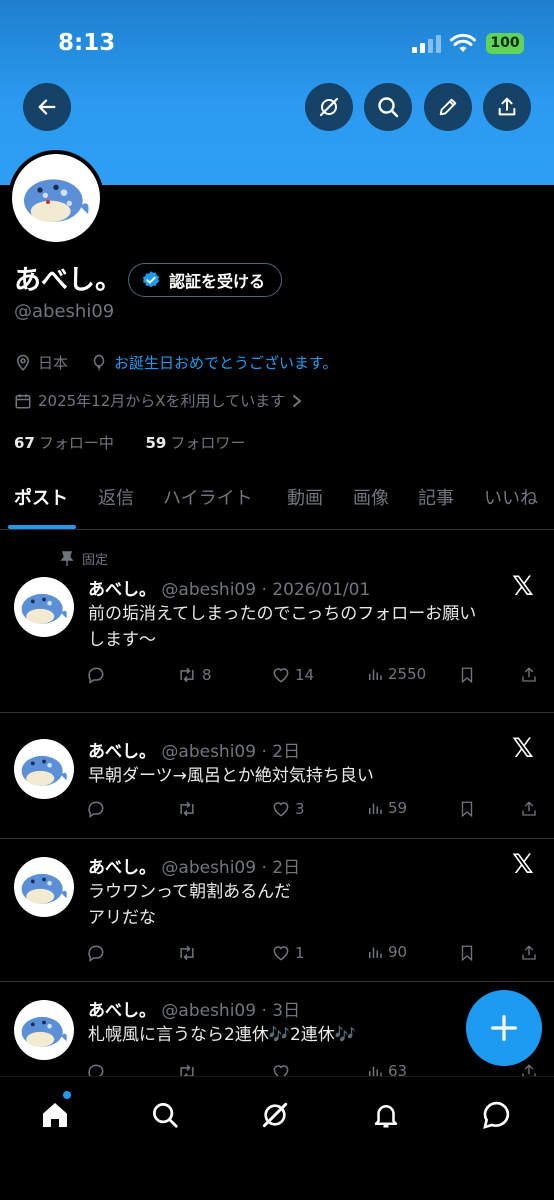 The image size is (554, 1200). I want to click on nav-home, so click(55, 1115).